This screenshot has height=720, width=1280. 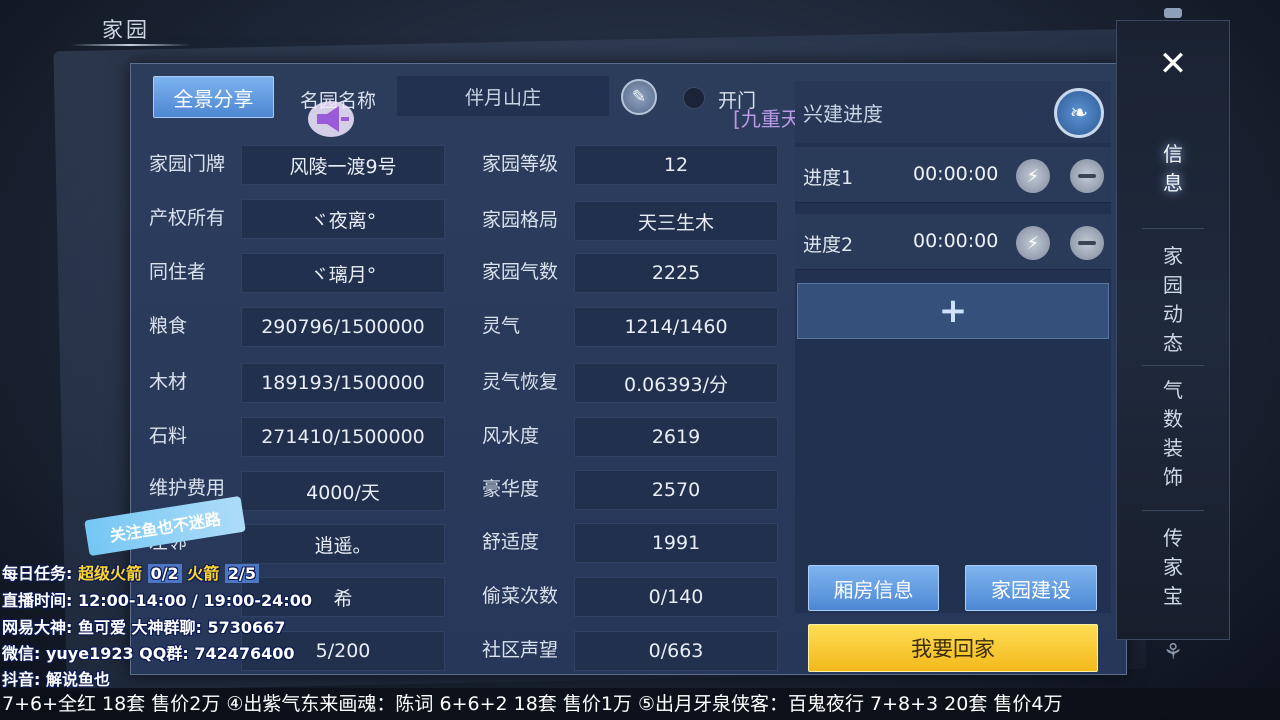 What do you see at coordinates (343, 437) in the screenshot?
I see `info-value: 271410/1500000` at bounding box center [343, 437].